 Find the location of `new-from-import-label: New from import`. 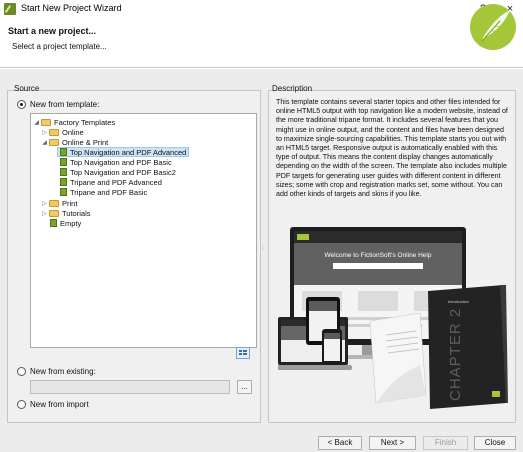

new-from-import-label: New from import is located at coordinates (59, 404).